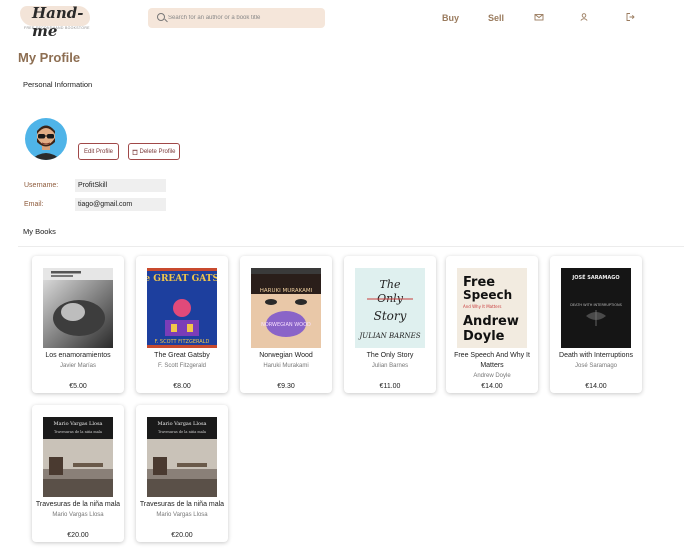 The height and width of the screenshot is (549, 700). What do you see at coordinates (286, 386) in the screenshot?
I see `book-price: €9.30` at bounding box center [286, 386].